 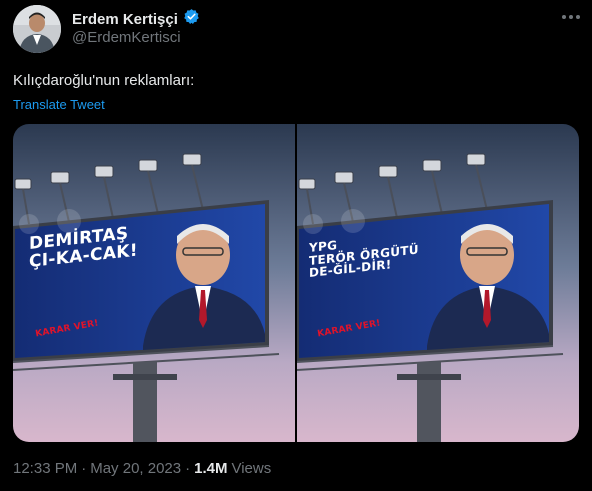 What do you see at coordinates (135, 468) in the screenshot?
I see `tweet-date: May 20, 2023` at bounding box center [135, 468].